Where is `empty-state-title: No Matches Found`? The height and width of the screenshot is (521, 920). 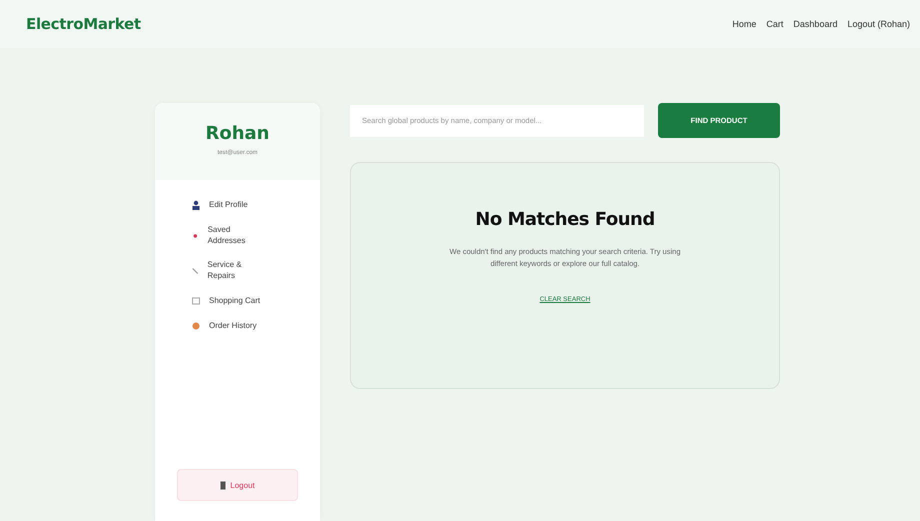 empty-state-title: No Matches Found is located at coordinates (565, 219).